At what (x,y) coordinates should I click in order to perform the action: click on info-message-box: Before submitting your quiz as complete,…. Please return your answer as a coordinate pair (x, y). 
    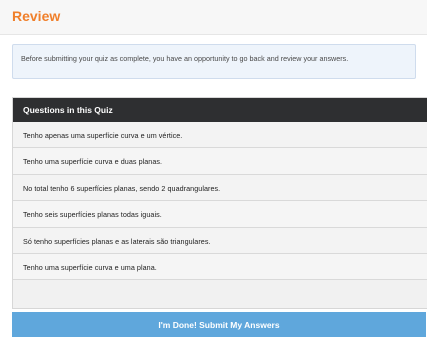
    Looking at the image, I should click on (214, 61).